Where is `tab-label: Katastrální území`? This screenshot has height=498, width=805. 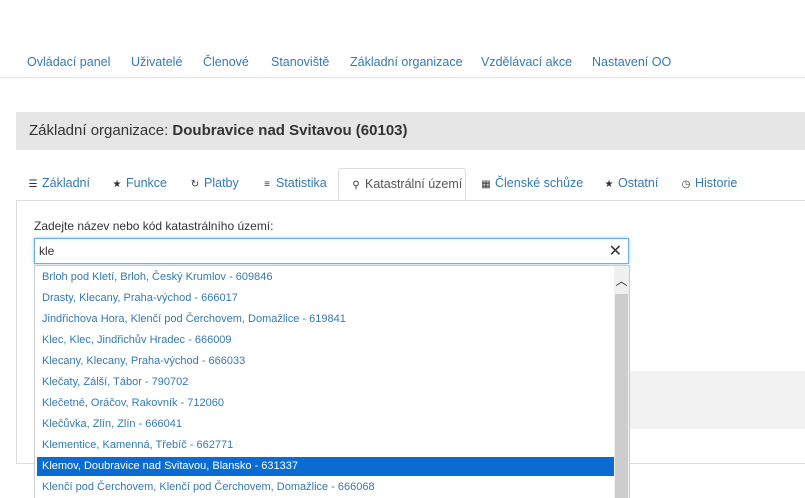
tab-label: Katastrální území is located at coordinates (414, 184).